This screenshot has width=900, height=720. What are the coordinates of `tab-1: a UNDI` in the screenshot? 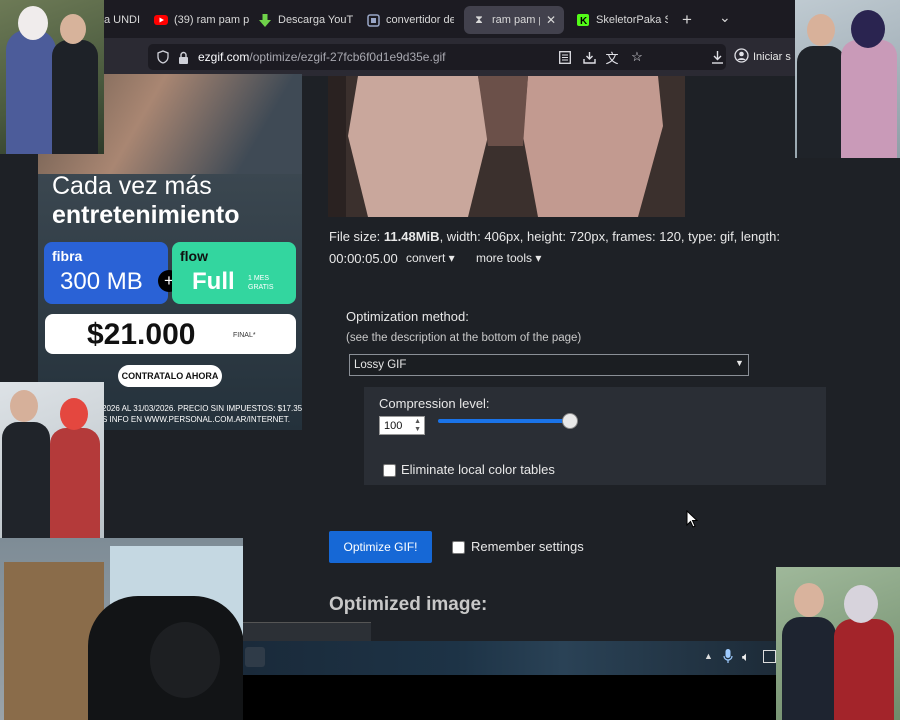 It's located at (125, 20).